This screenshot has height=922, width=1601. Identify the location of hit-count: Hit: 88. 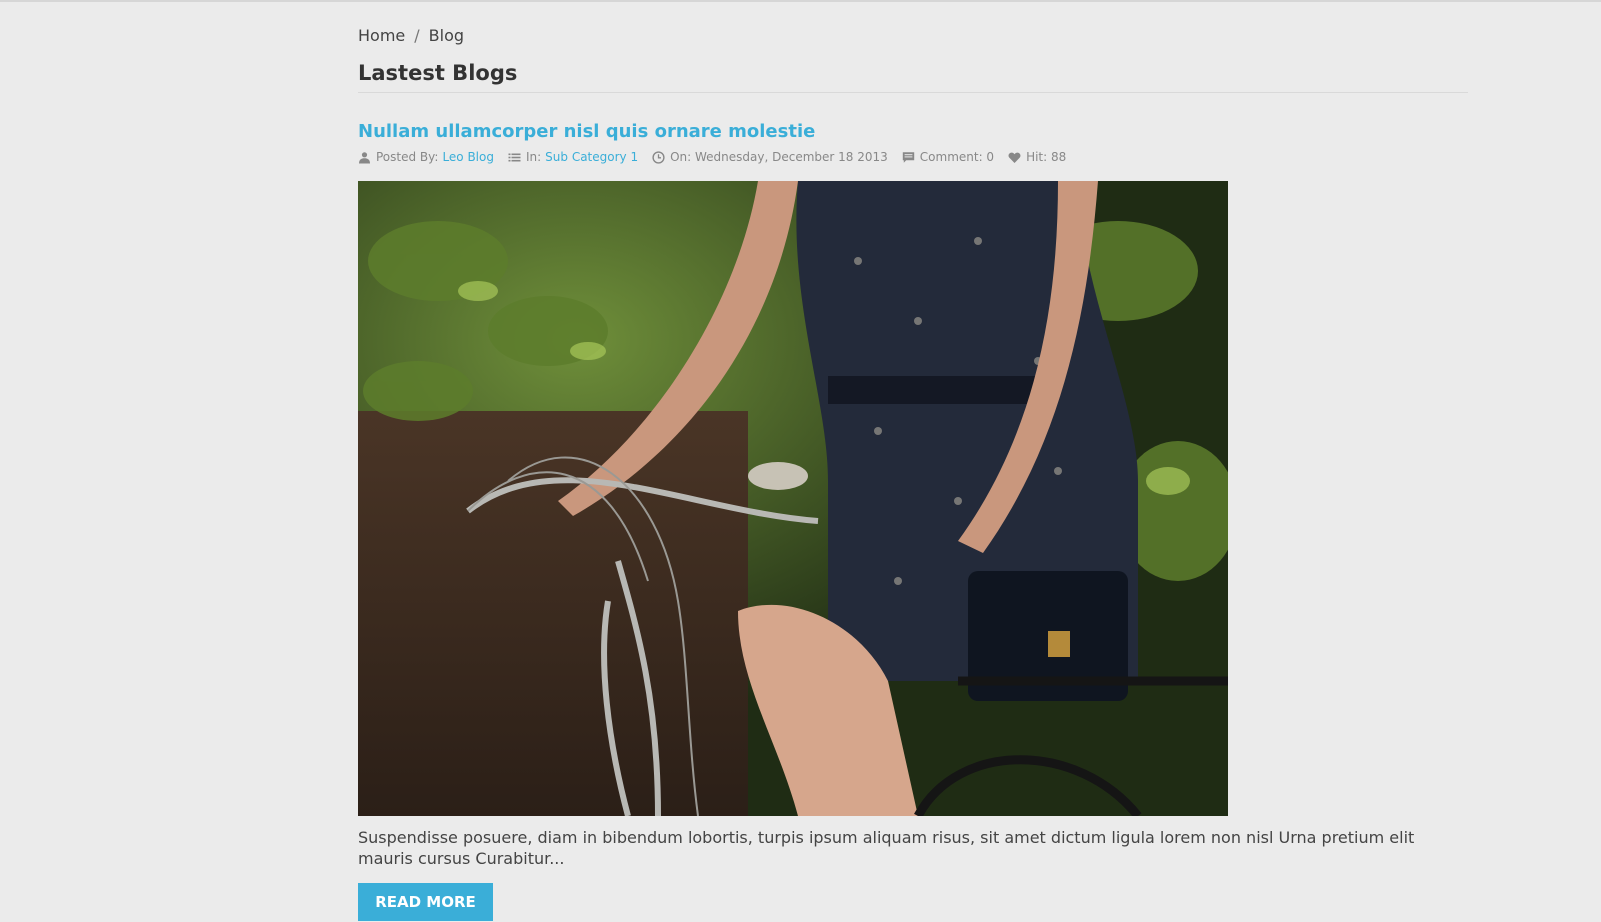
(1046, 157).